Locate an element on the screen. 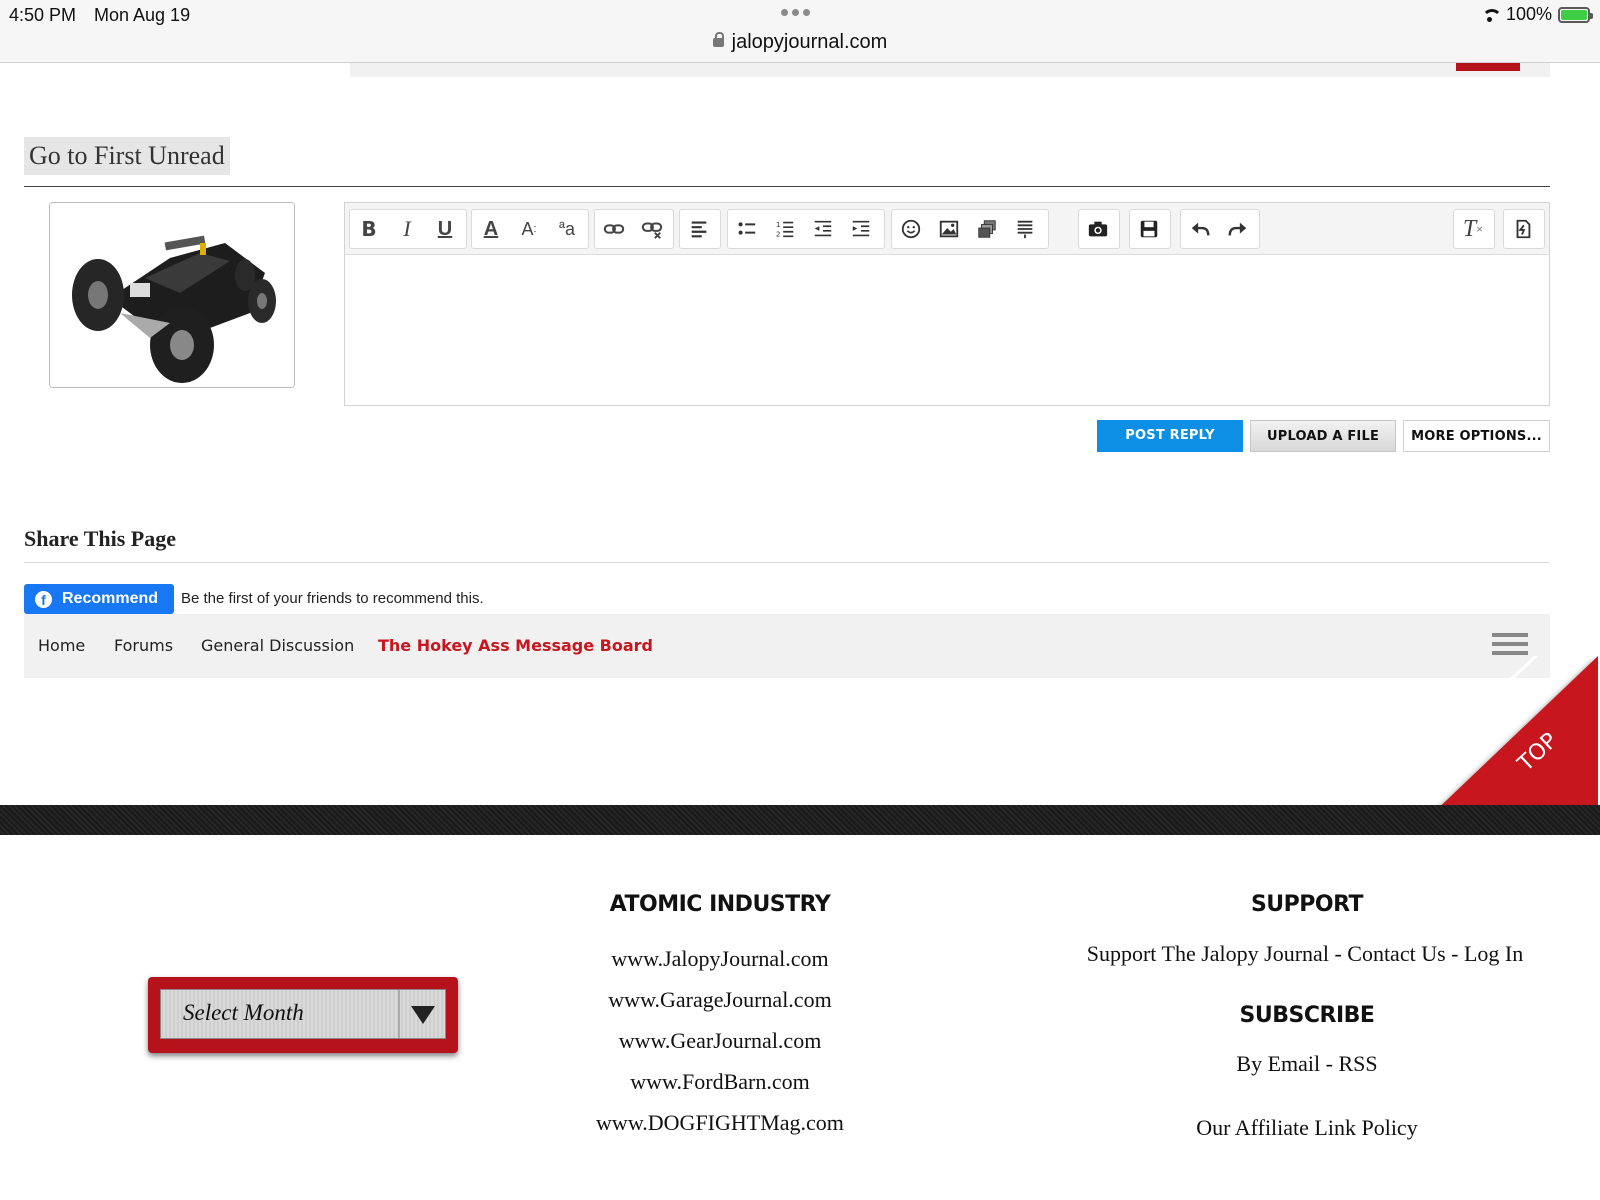  numbered-list-icon: 12 is located at coordinates (785, 229).